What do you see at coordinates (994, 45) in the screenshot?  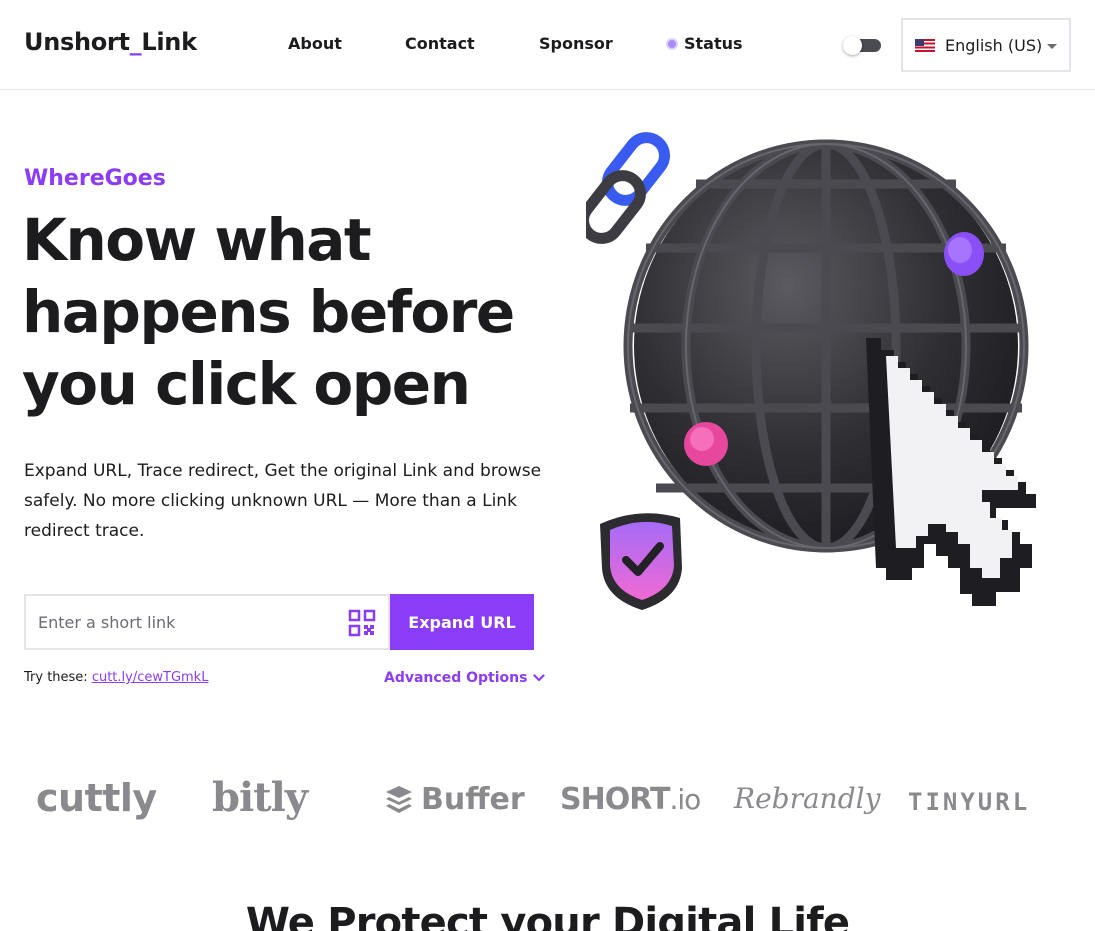 I see `language-label: English (US)` at bounding box center [994, 45].